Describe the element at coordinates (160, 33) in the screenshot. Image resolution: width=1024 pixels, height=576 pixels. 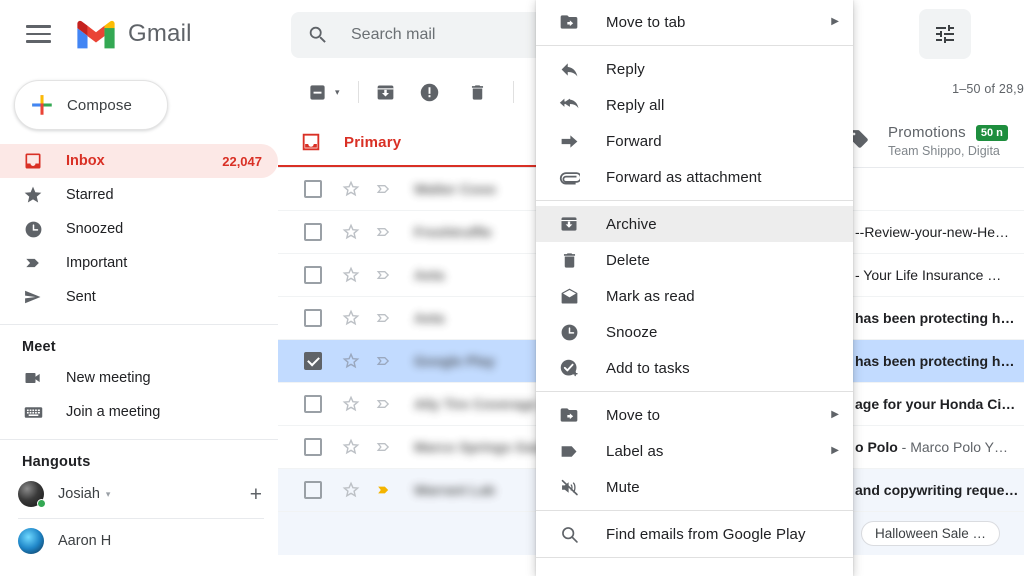
I see `brand-name: Gmail` at that location.